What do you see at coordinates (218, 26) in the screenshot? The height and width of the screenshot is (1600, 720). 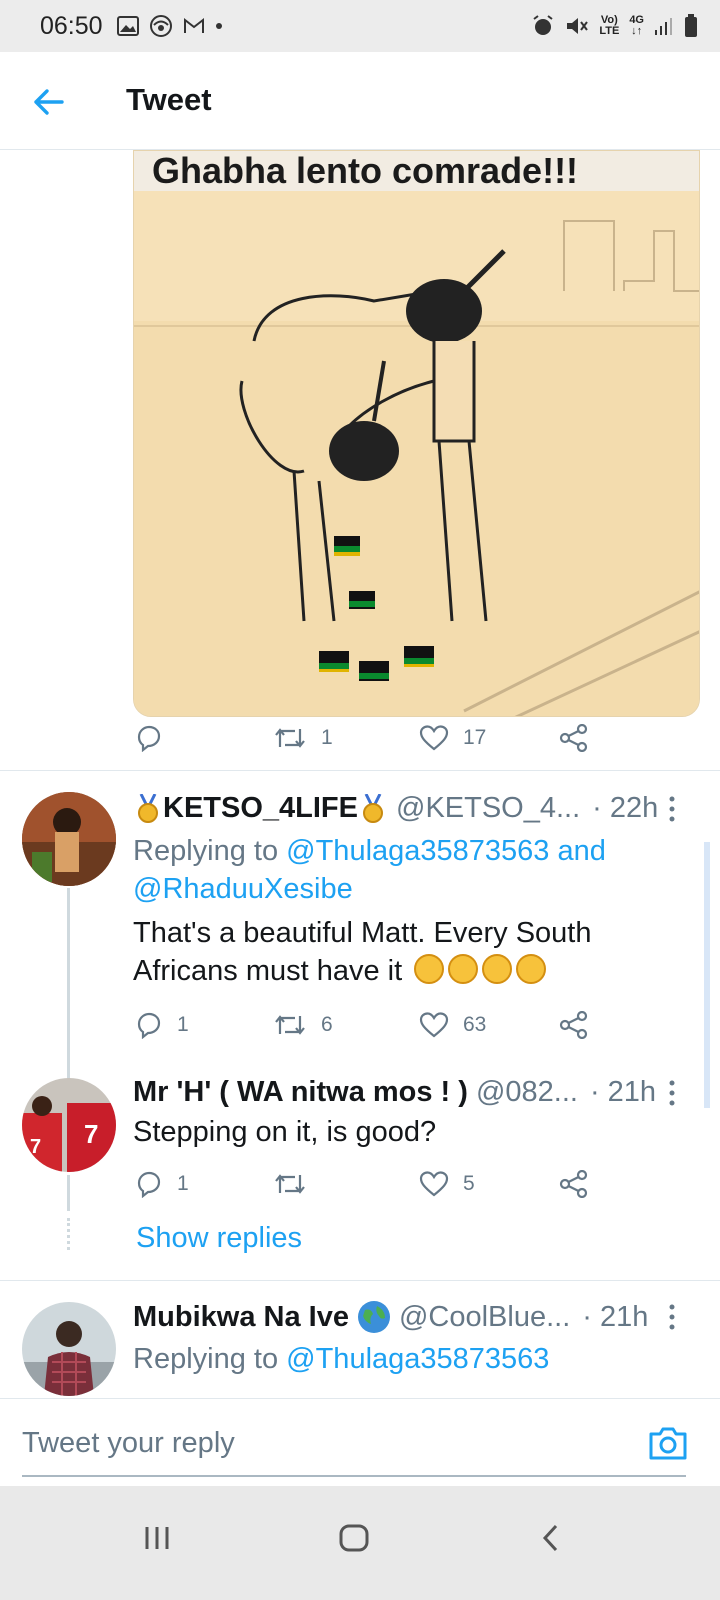 I see `dot-icon` at bounding box center [218, 26].